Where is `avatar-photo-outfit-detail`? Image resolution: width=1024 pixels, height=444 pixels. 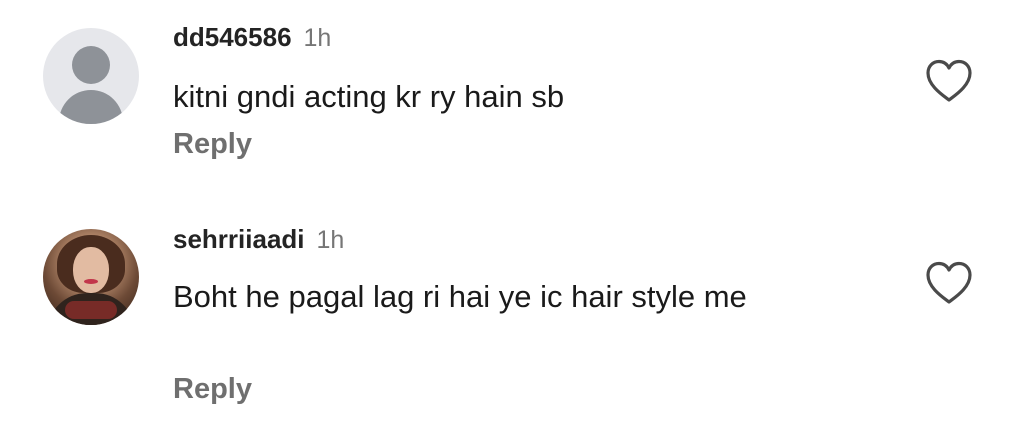
avatar-photo-outfit-detail is located at coordinates (91, 310).